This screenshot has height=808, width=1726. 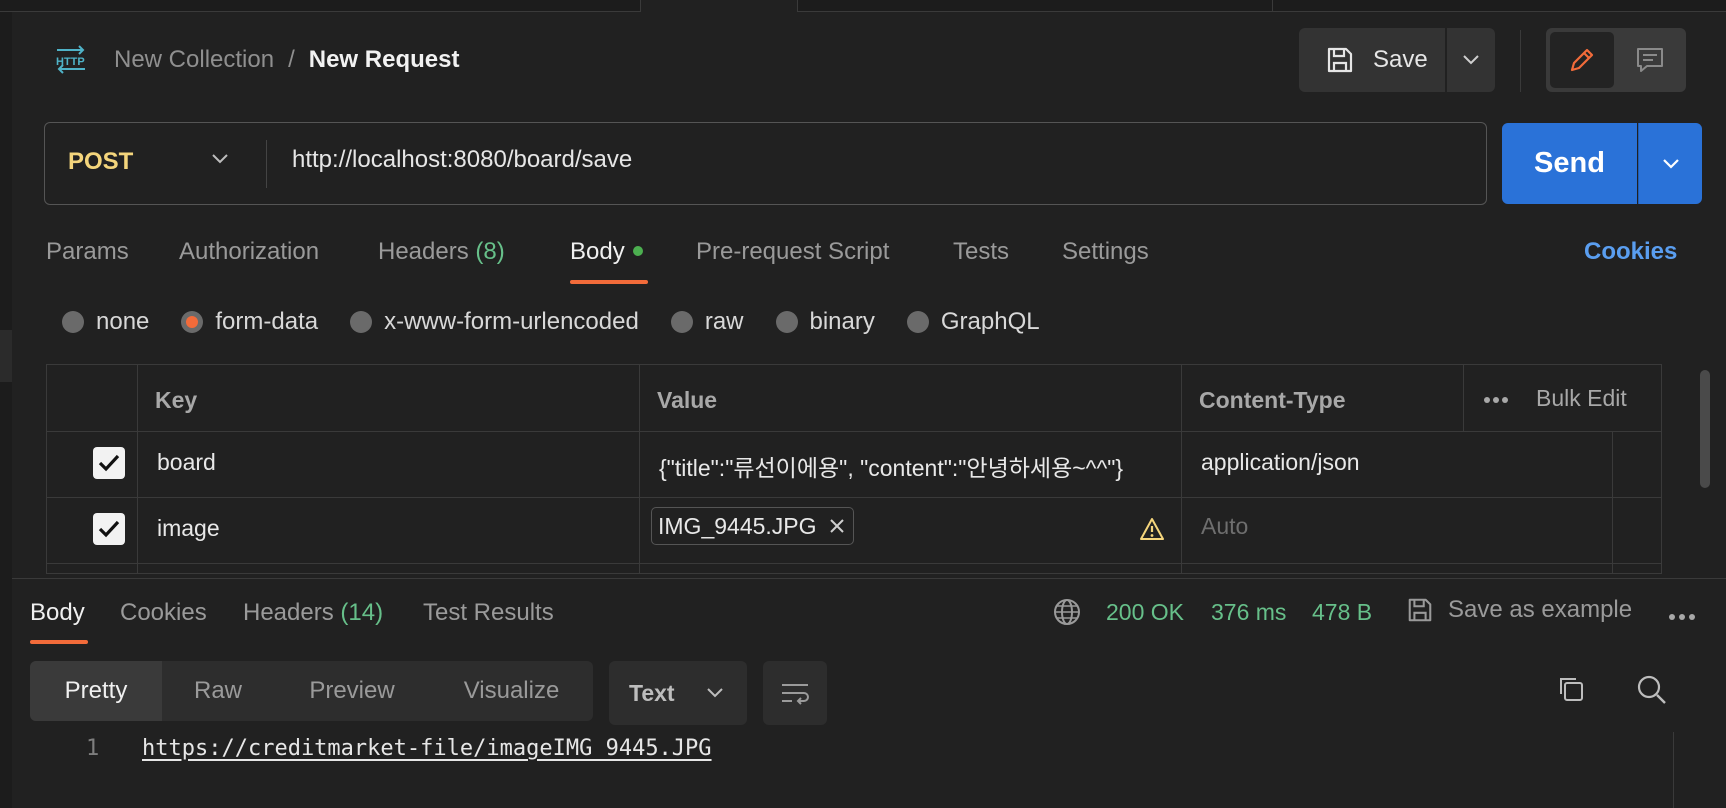 I want to click on format-pretty: Pretty, so click(x=96, y=691).